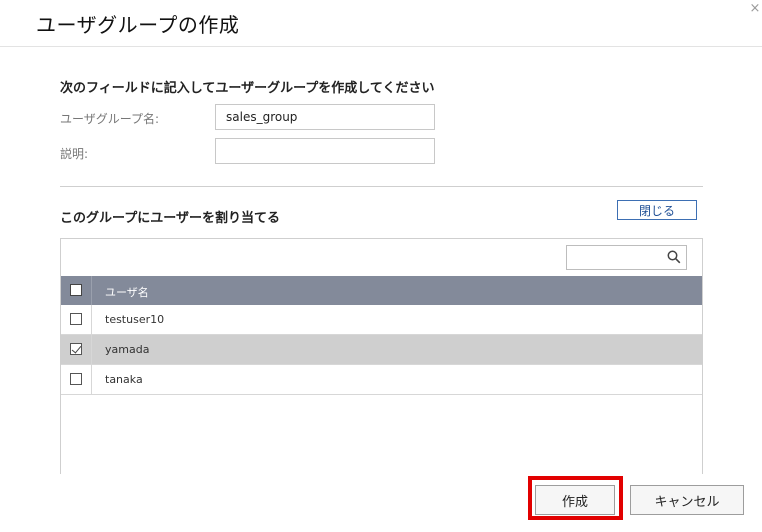  What do you see at coordinates (381, 186) in the screenshot?
I see `section-divider` at bounding box center [381, 186].